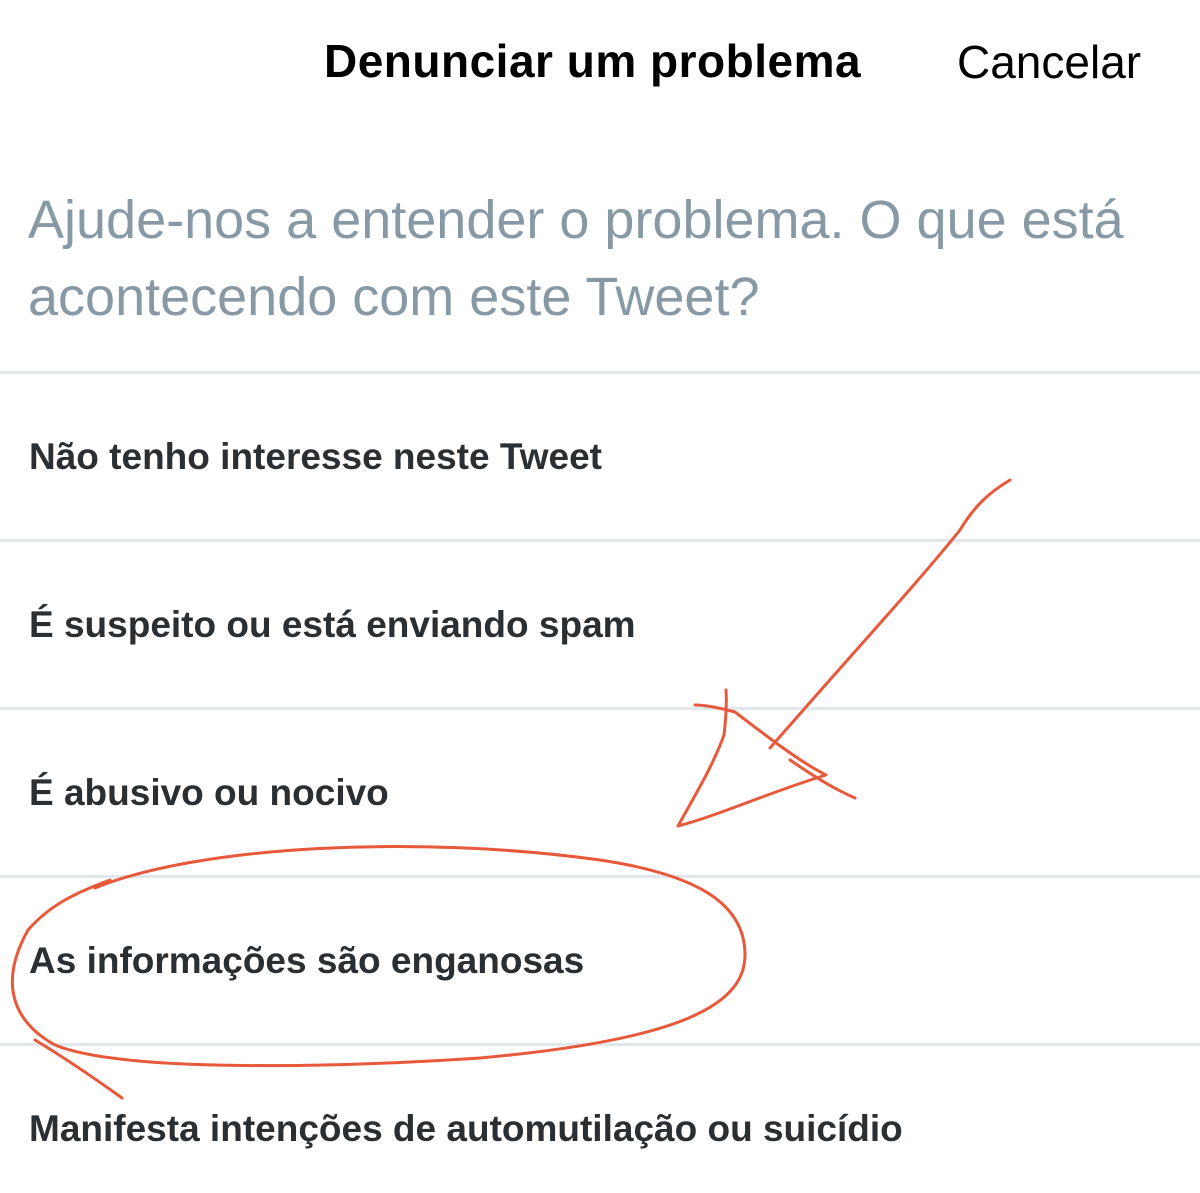 Image resolution: width=1200 pixels, height=1193 pixels. I want to click on option-misleading-information: As informações são enganosas, so click(600, 960).